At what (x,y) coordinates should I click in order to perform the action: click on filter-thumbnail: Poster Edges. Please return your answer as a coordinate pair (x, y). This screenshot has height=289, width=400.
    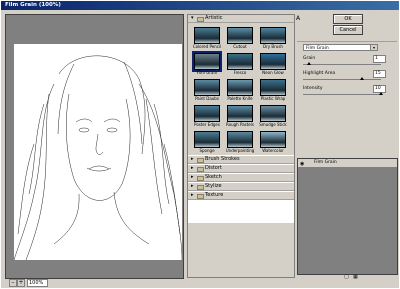
    Looking at the image, I should click on (207, 116).